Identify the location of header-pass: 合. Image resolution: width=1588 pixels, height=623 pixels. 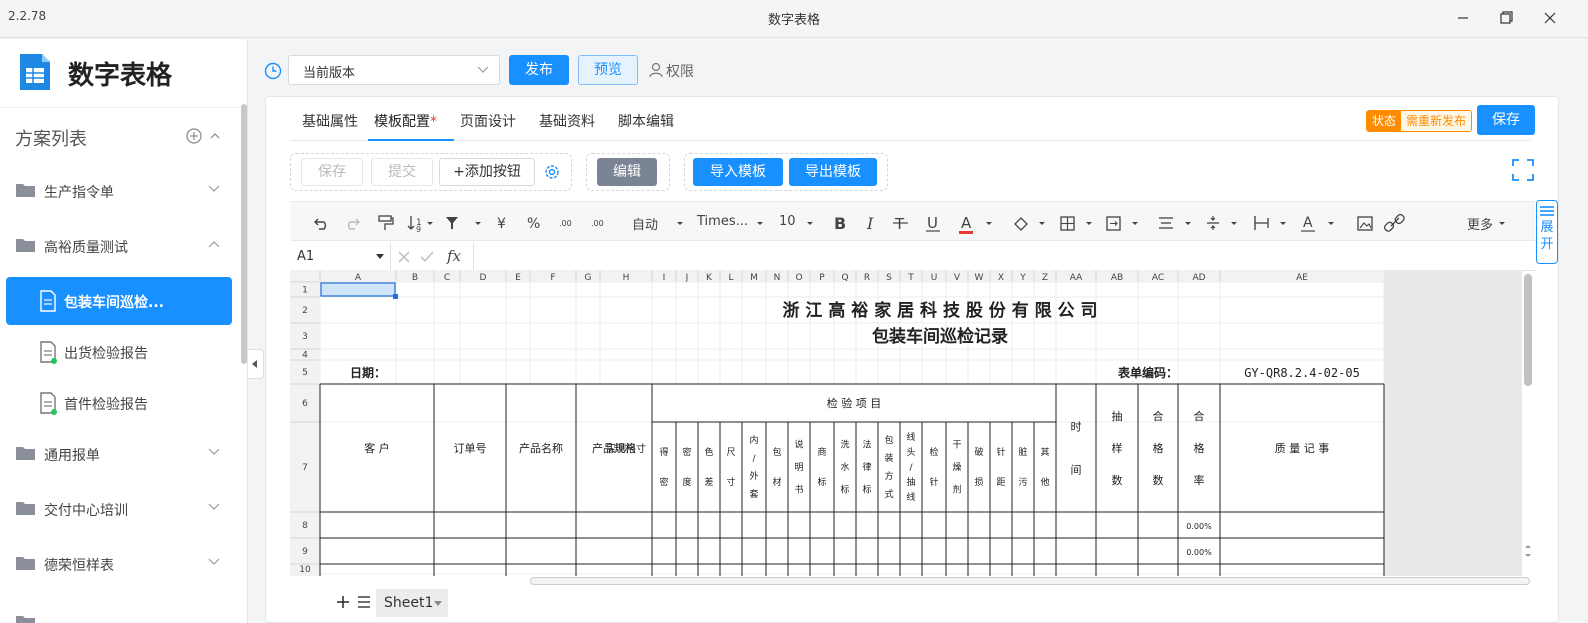
(1158, 416).